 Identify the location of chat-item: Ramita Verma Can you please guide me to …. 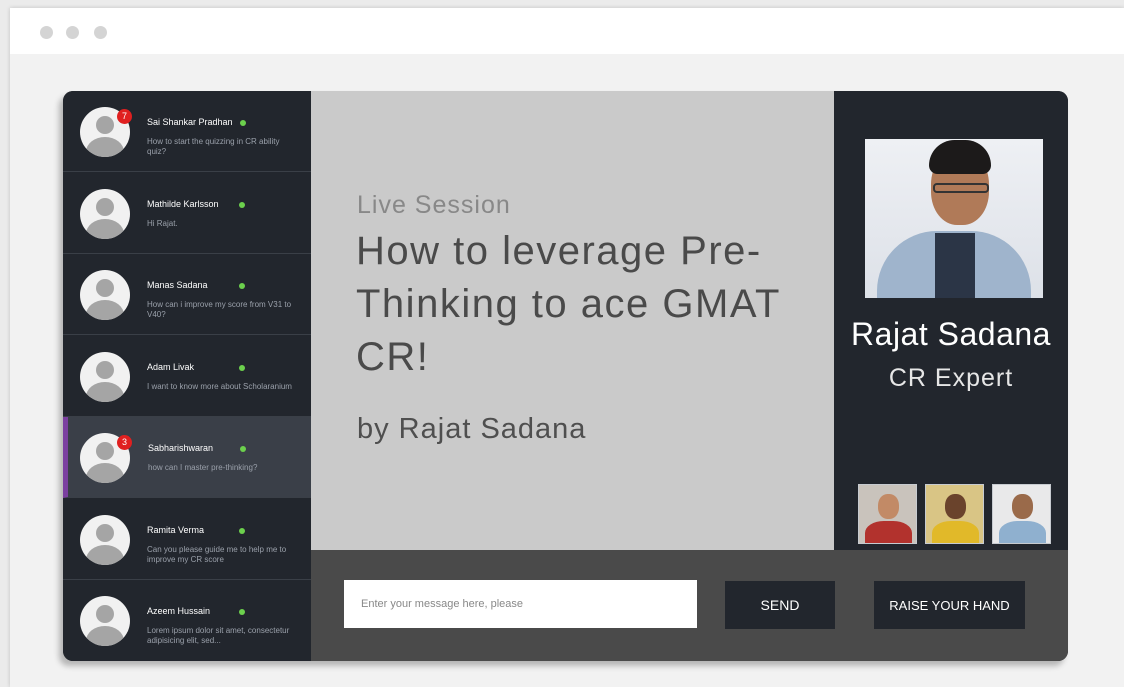
(187, 539).